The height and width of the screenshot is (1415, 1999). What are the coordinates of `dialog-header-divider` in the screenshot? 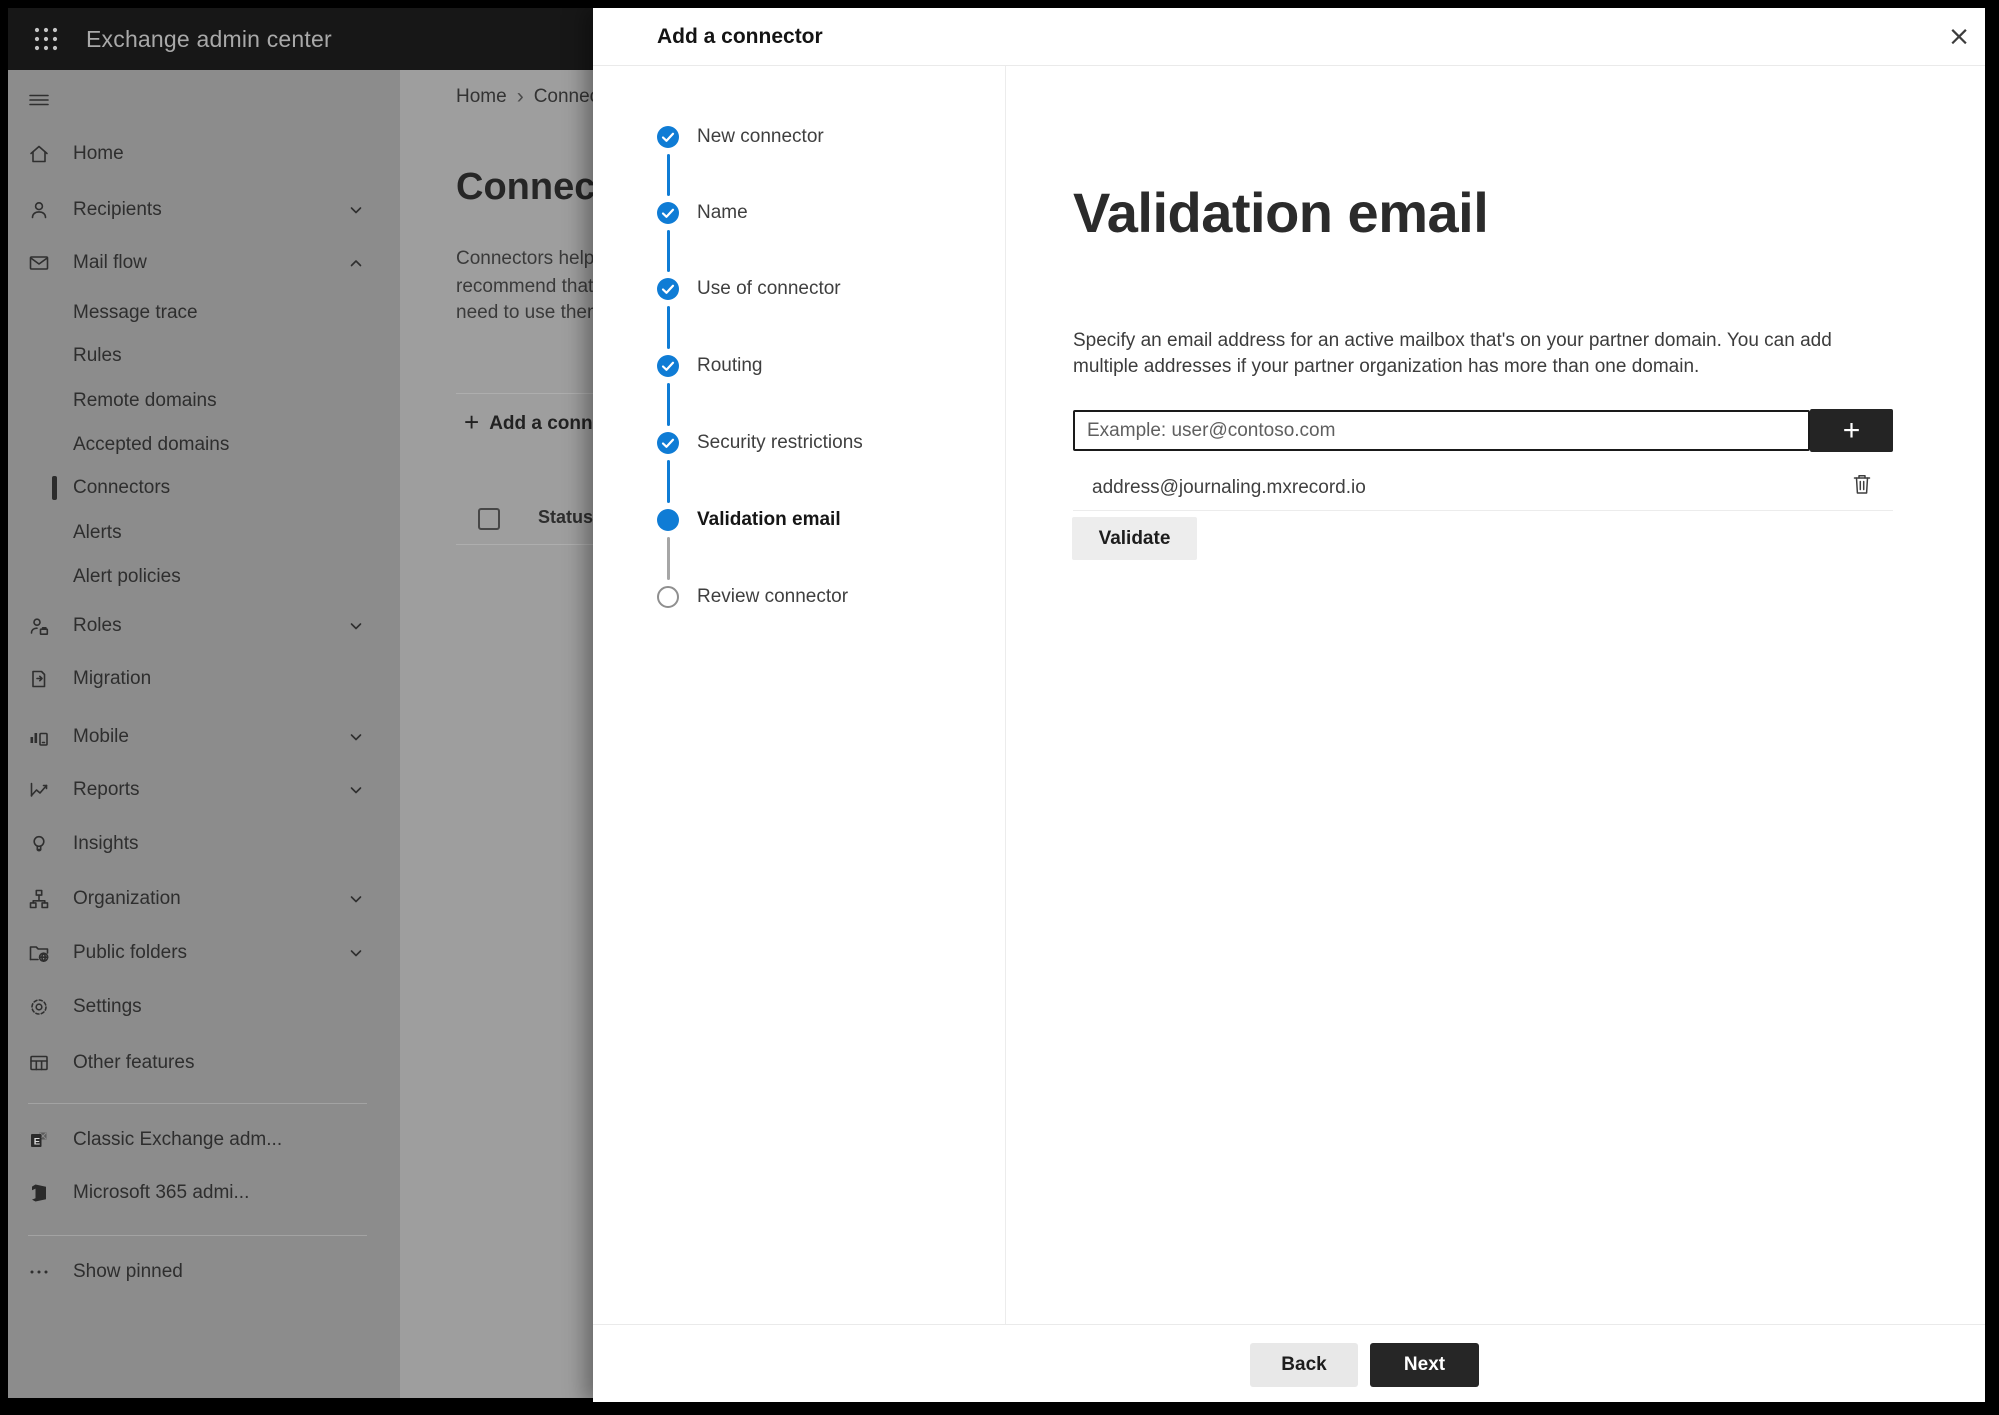 It's located at (1289, 65).